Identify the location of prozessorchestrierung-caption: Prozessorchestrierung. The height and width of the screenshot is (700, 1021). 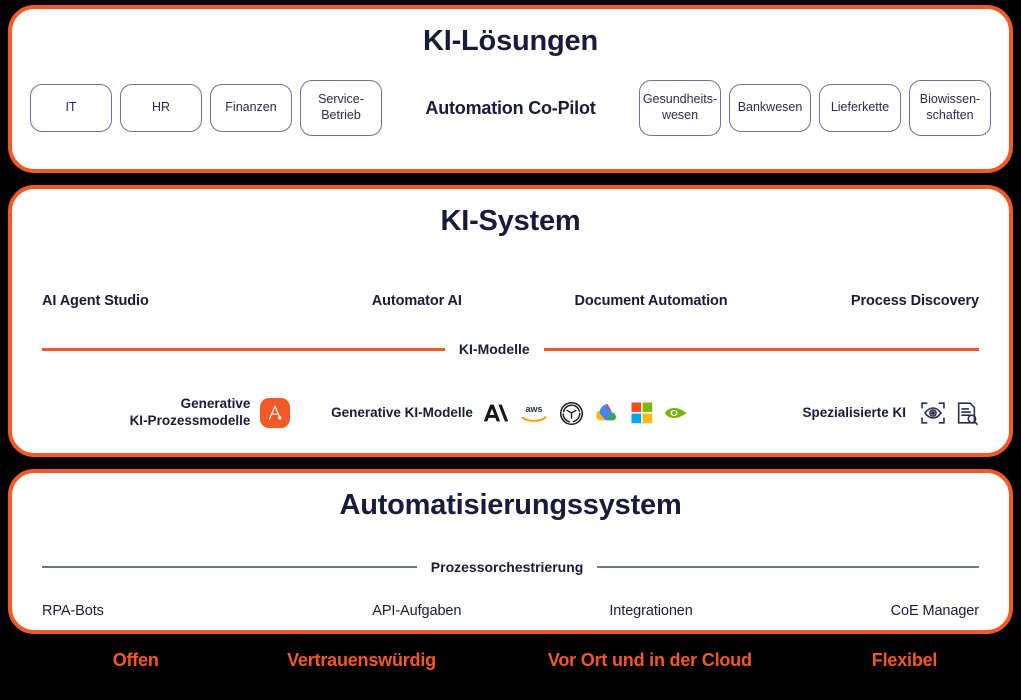
(507, 567).